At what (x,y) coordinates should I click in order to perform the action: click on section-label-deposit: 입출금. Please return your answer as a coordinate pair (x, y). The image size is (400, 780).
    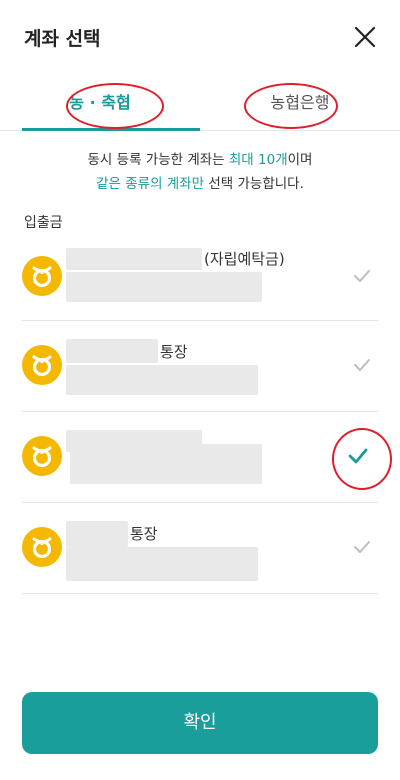
    Looking at the image, I should click on (43, 223).